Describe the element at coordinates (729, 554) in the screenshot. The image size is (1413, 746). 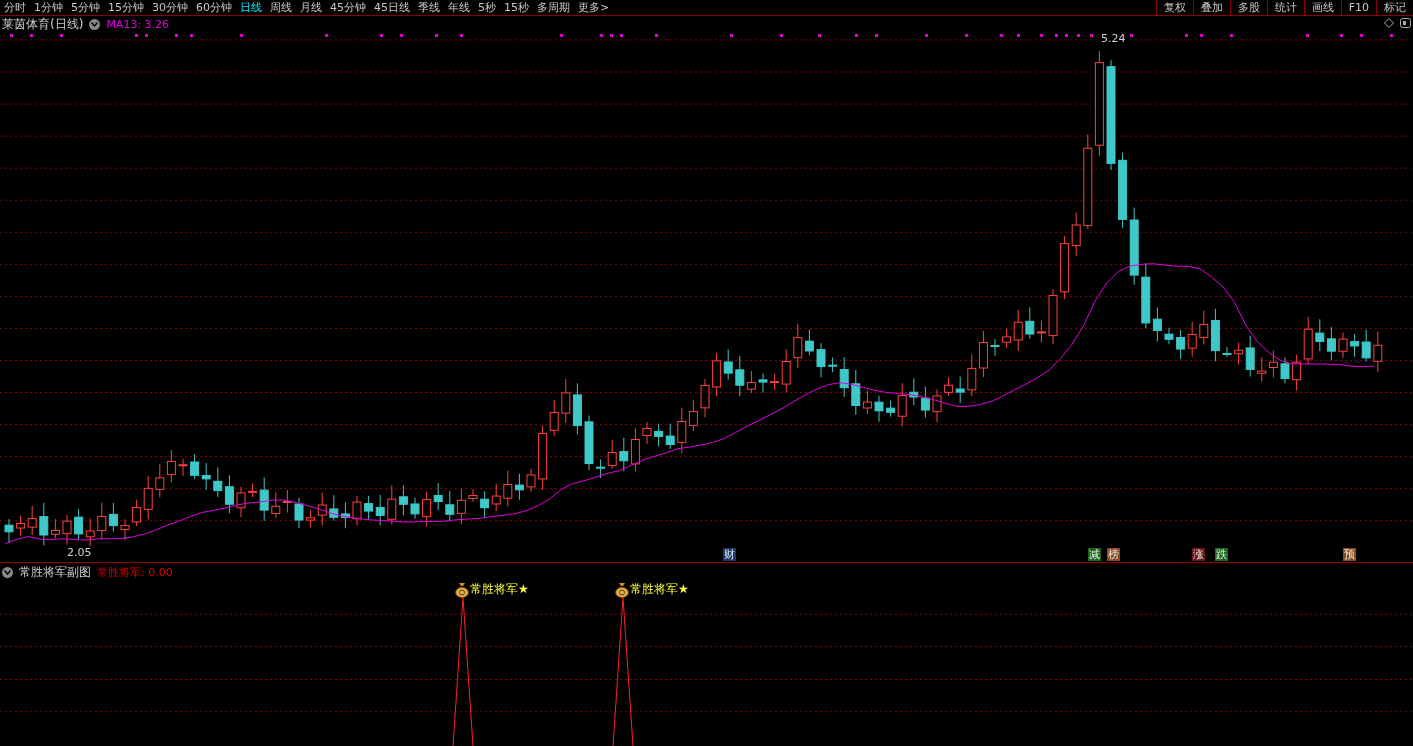
I see `event-tag: 财` at that location.